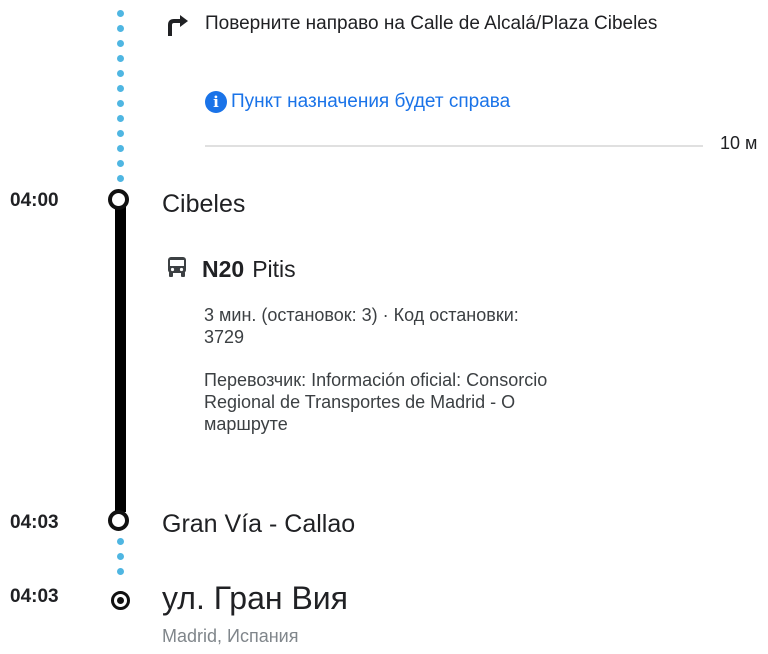 This screenshot has height=654, width=768. I want to click on stop-name-gran-via-callao: Gran Vía - Callao, so click(258, 524).